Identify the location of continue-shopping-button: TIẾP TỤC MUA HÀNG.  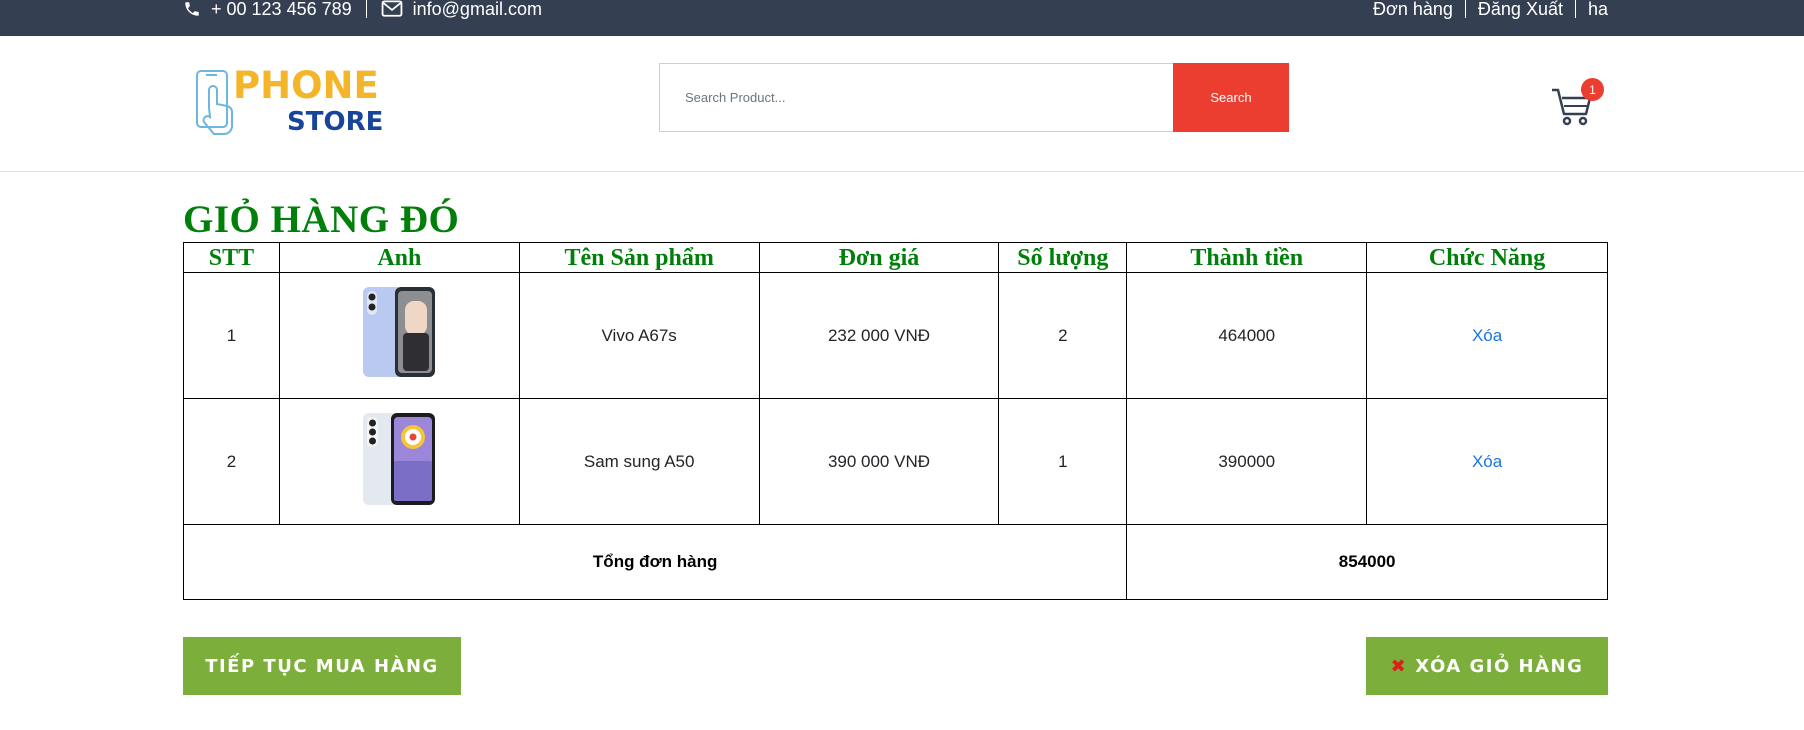
(322, 666).